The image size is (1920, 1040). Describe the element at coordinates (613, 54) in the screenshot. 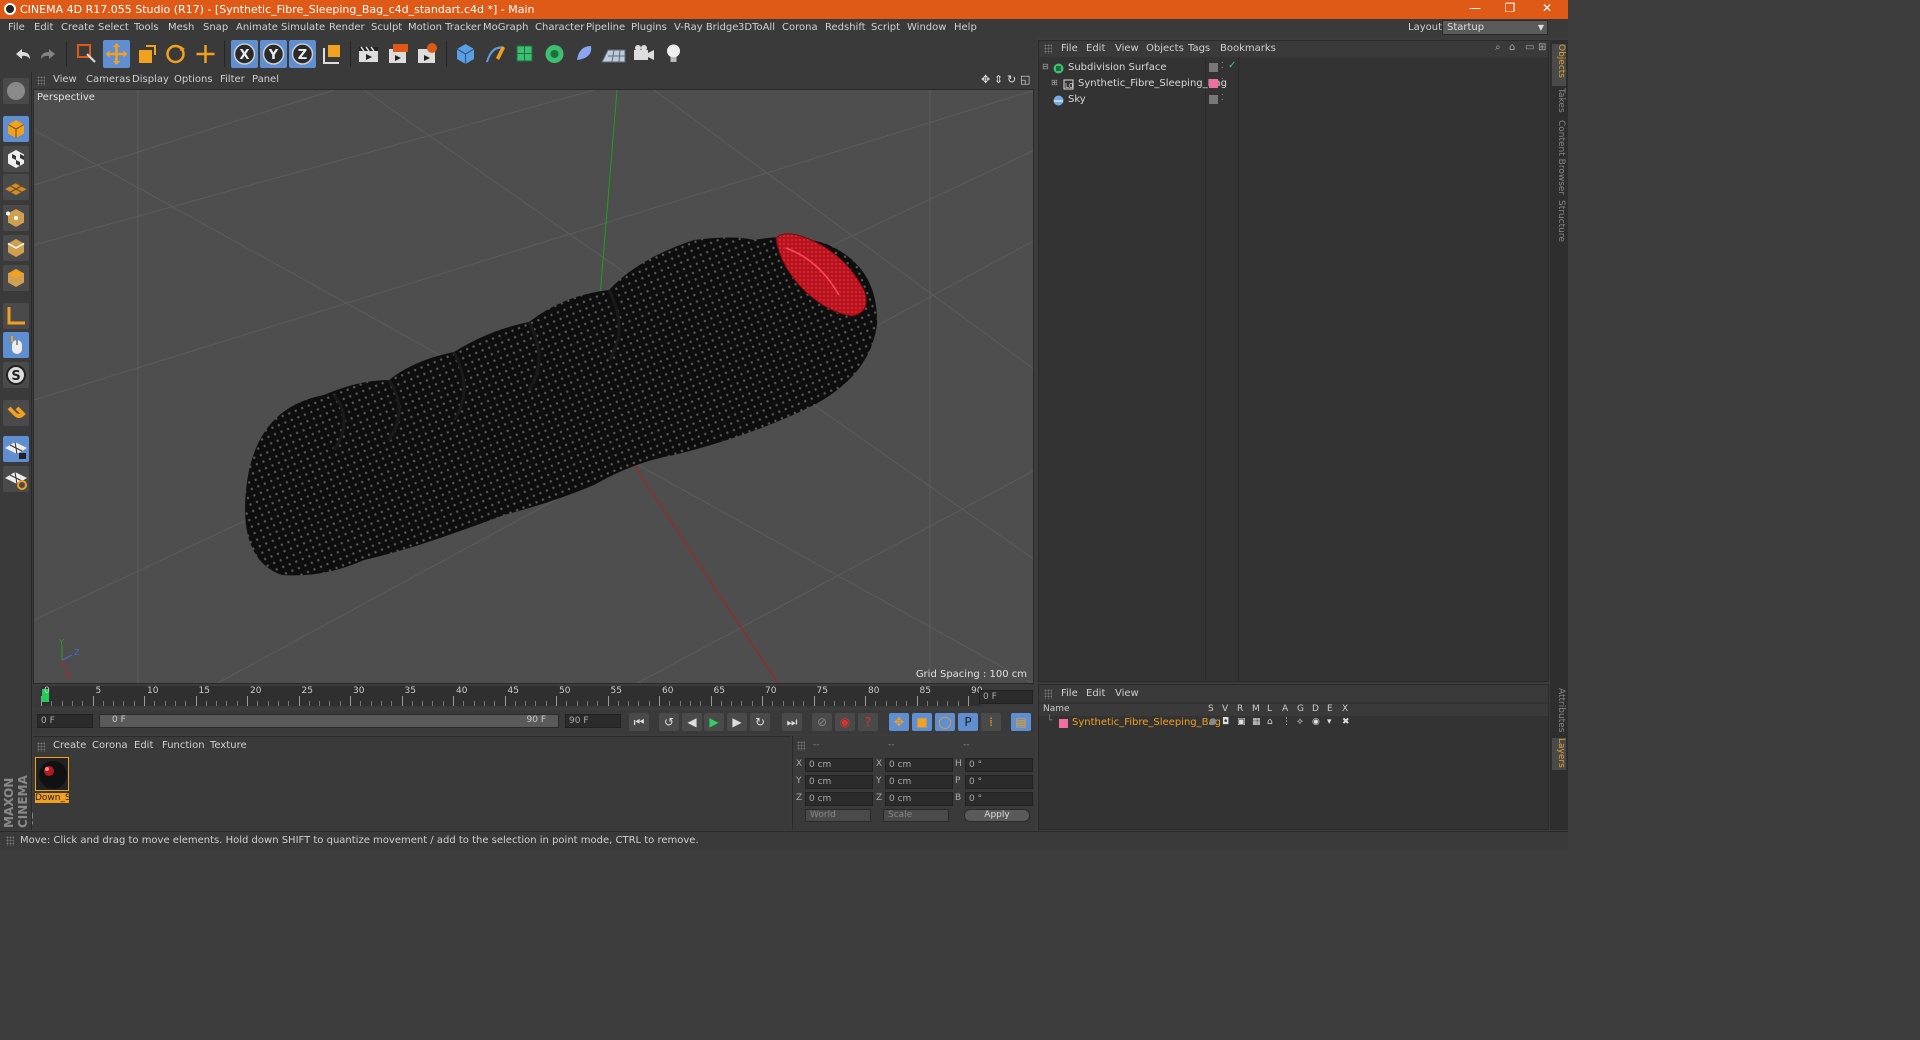

I see `floor-environment-icon` at that location.